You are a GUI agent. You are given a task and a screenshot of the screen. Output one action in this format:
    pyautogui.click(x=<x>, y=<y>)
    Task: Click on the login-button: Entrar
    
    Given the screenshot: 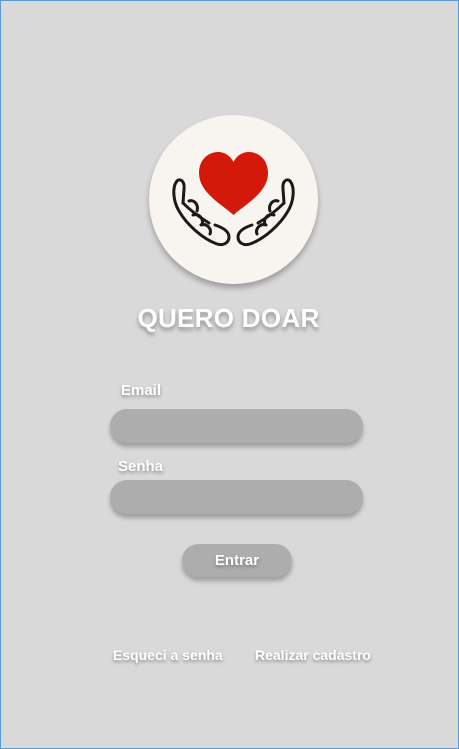 What is the action you would take?
    pyautogui.click(x=237, y=560)
    